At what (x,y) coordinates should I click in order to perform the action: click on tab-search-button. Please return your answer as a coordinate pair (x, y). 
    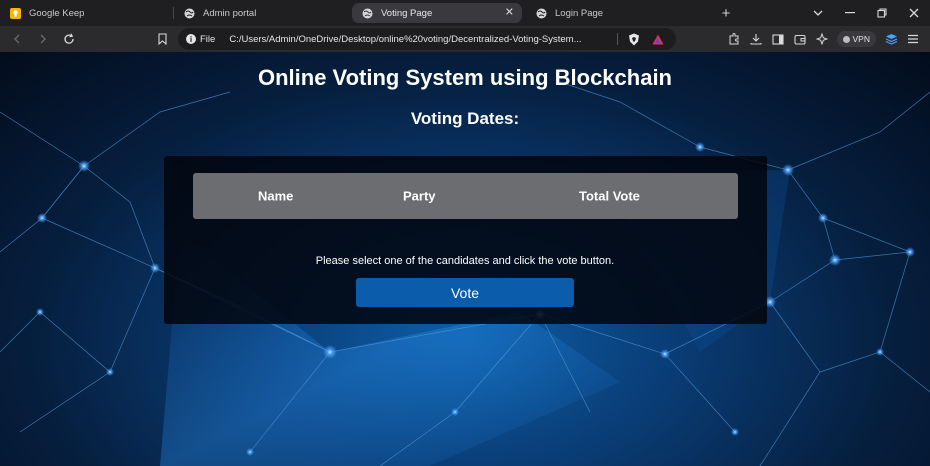
    Looking at the image, I should click on (818, 13).